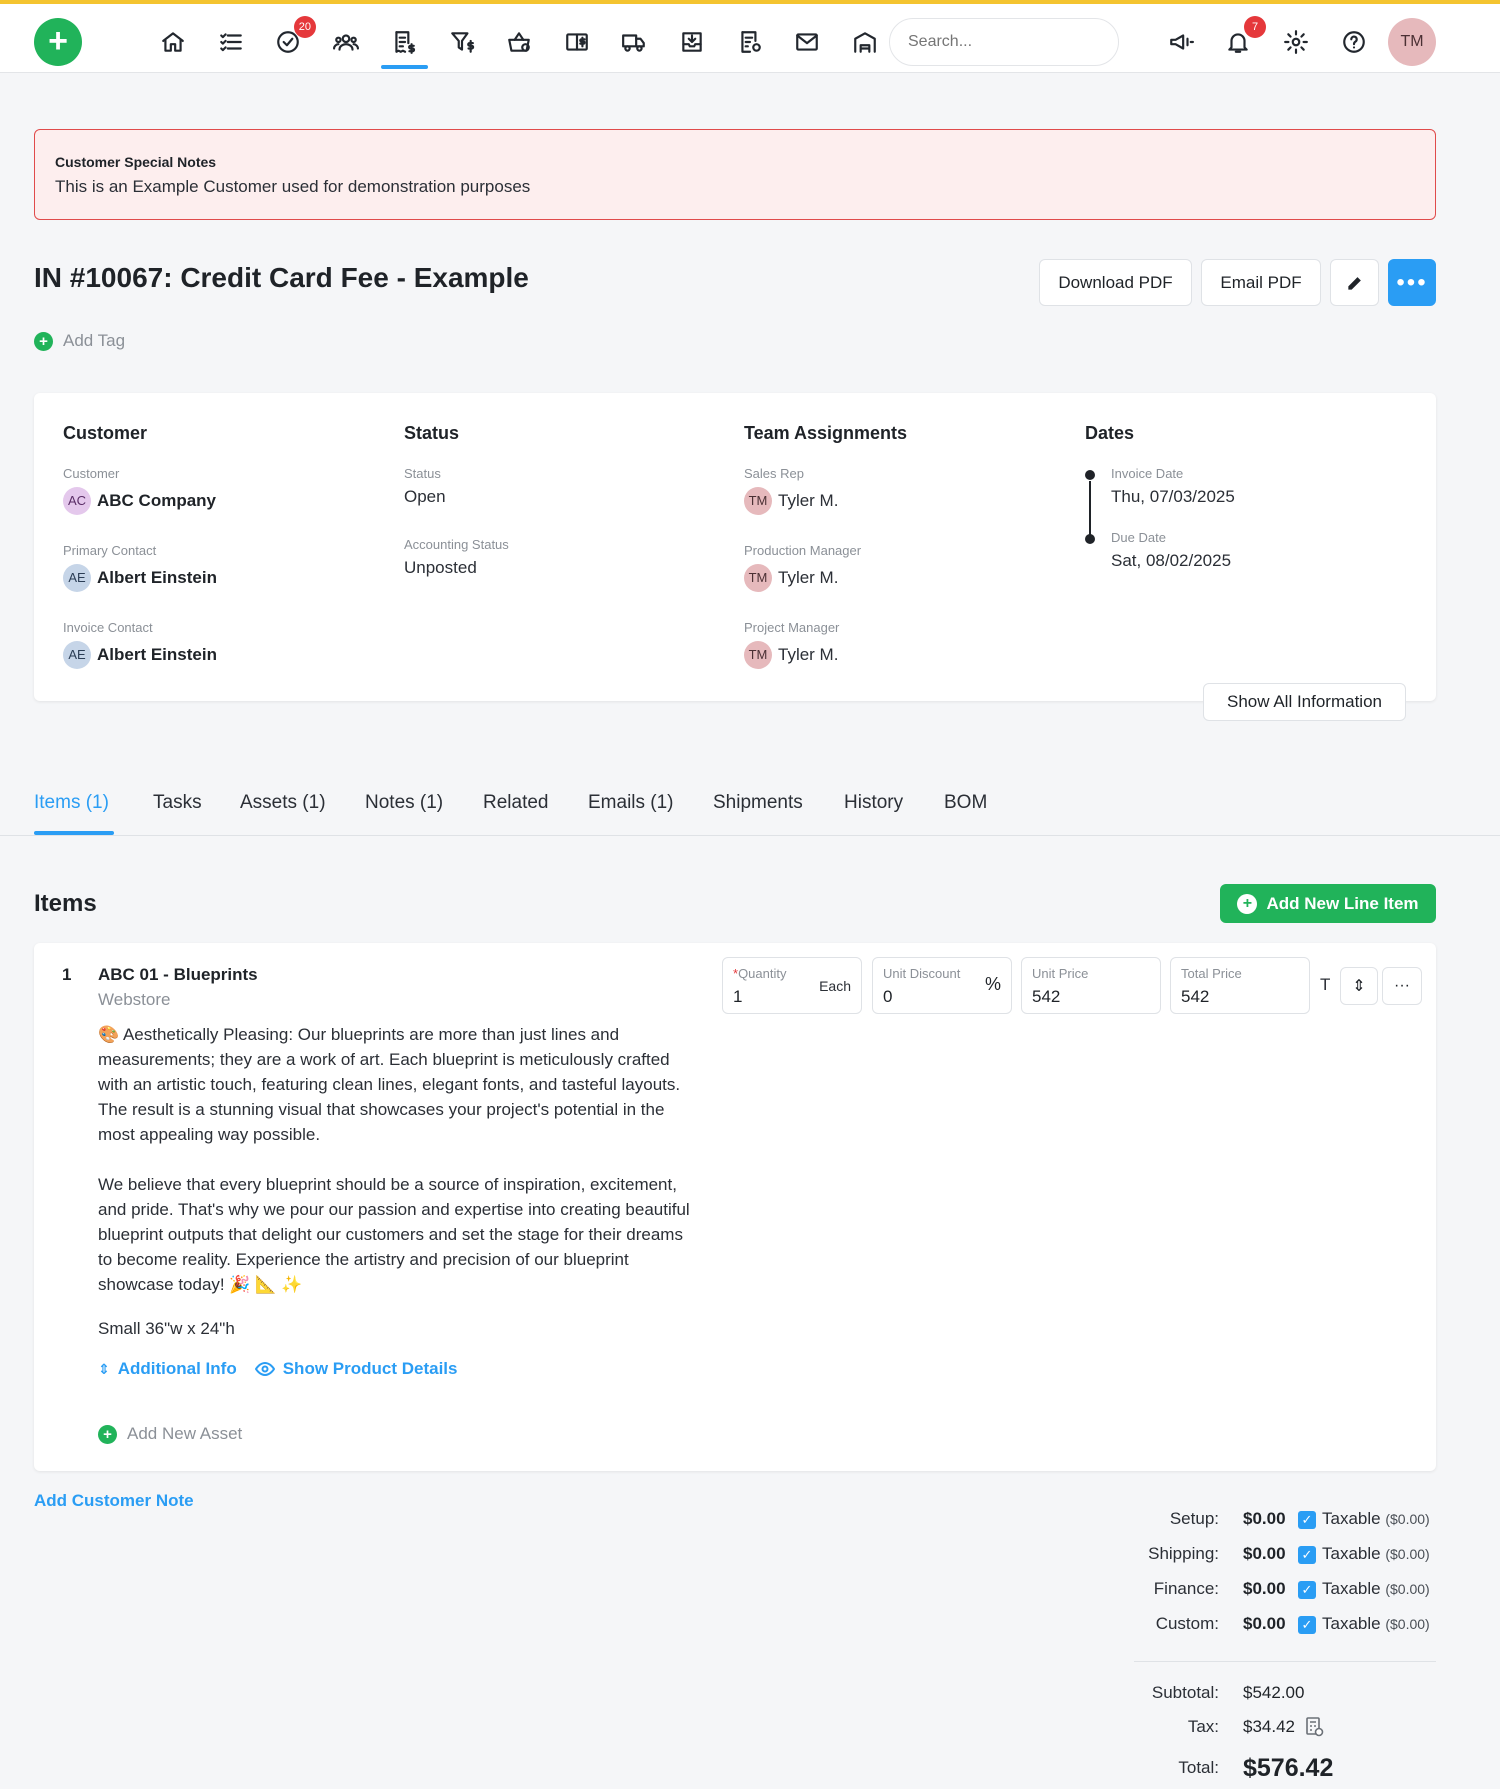  What do you see at coordinates (1187, 1623) in the screenshot?
I see `custom-label: Custom:` at bounding box center [1187, 1623].